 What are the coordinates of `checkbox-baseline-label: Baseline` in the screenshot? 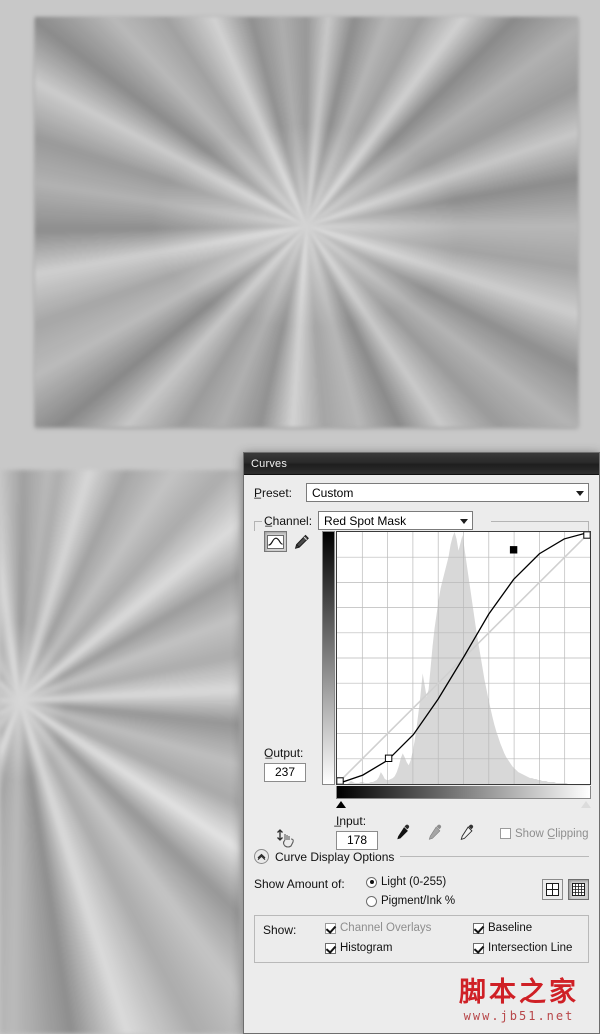 It's located at (510, 928).